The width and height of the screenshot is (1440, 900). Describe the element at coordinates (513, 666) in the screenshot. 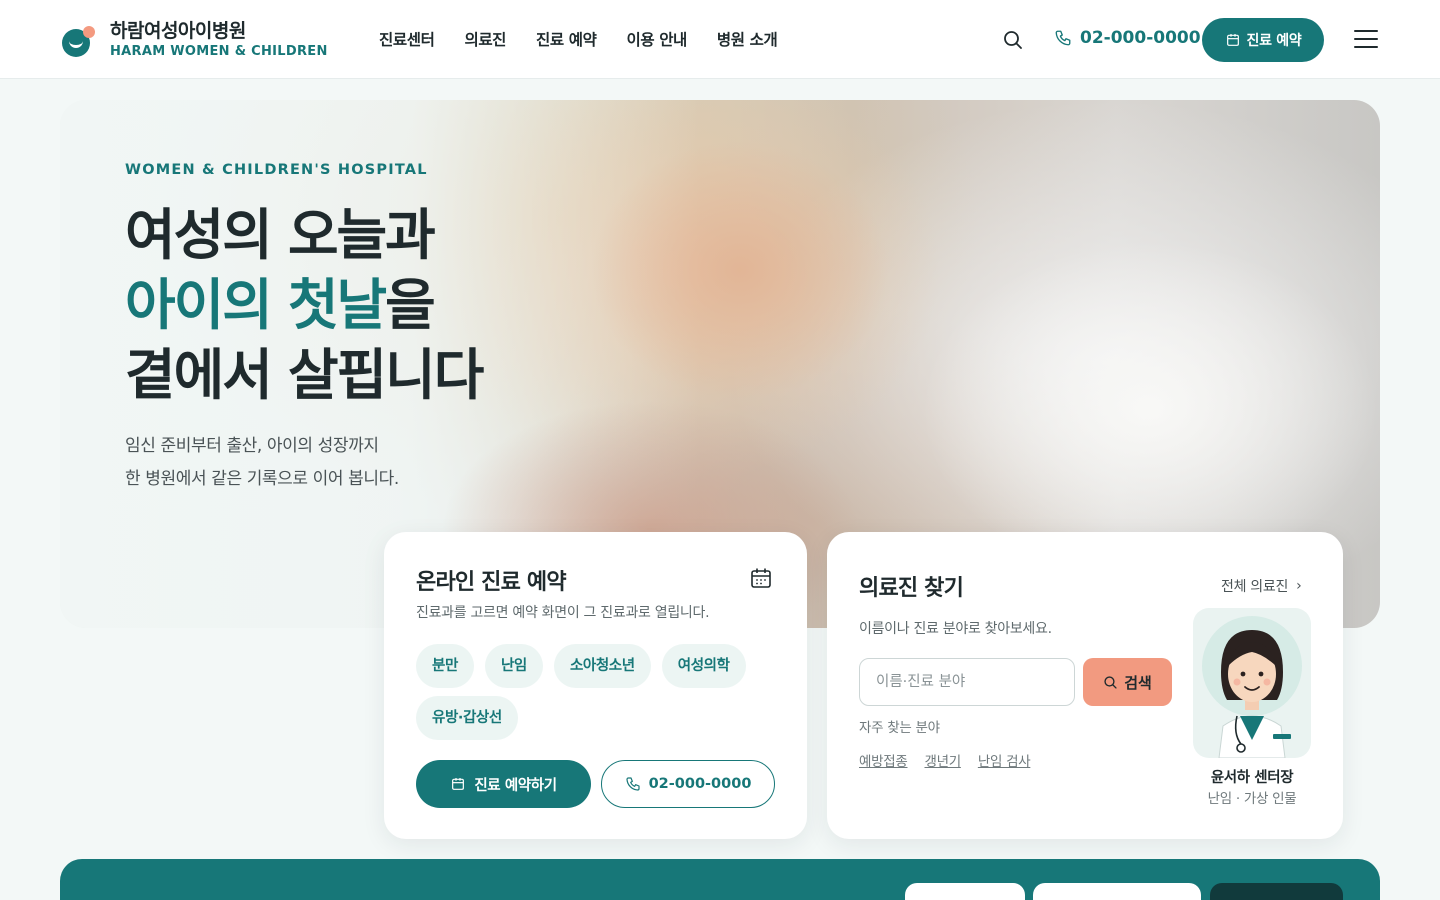

I see `chip-infertility: 난임` at that location.